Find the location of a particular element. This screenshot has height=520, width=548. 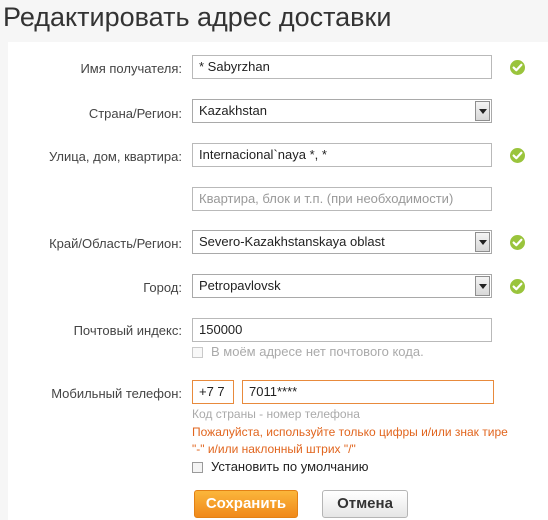

region-selected-value: Severo-Kazakhstanskaya oblast is located at coordinates (292, 241).